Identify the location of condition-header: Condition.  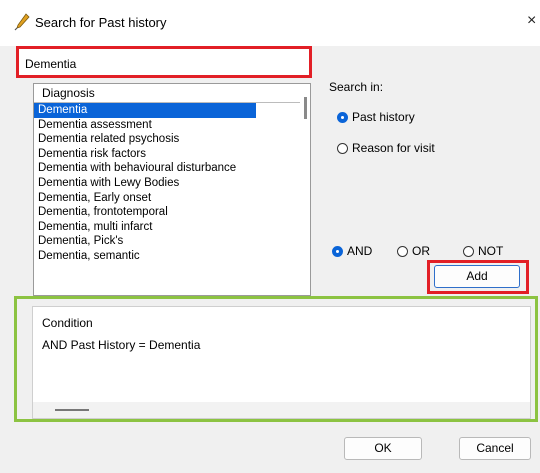
(67, 323).